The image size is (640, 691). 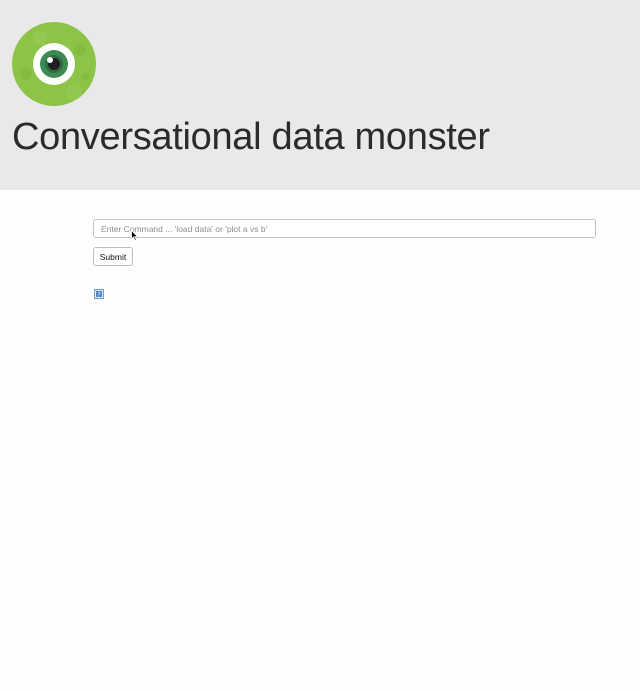 What do you see at coordinates (251, 137) in the screenshot?
I see `page-title: Conversational data monster` at bounding box center [251, 137].